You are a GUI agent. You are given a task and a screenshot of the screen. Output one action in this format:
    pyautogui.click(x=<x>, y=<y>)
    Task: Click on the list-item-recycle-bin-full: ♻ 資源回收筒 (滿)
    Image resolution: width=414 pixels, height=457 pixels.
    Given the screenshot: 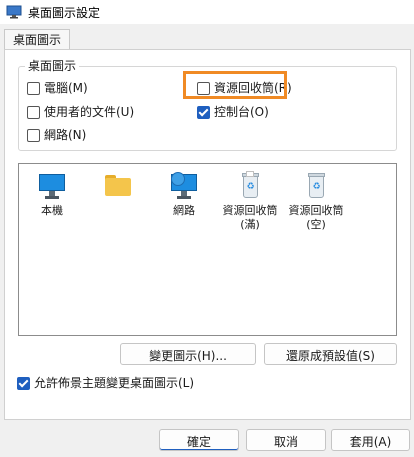 What is the action you would take?
    pyautogui.click(x=250, y=201)
    